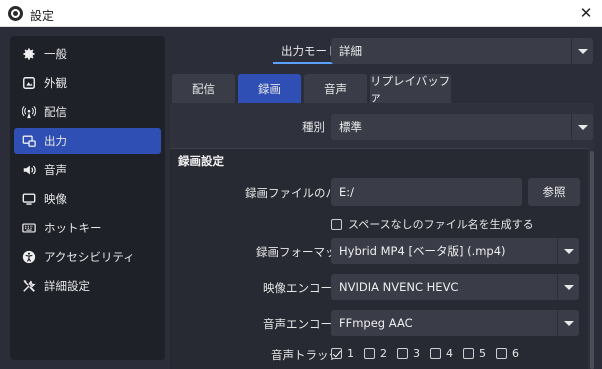  I want to click on type-select: 標準, so click(462, 127).